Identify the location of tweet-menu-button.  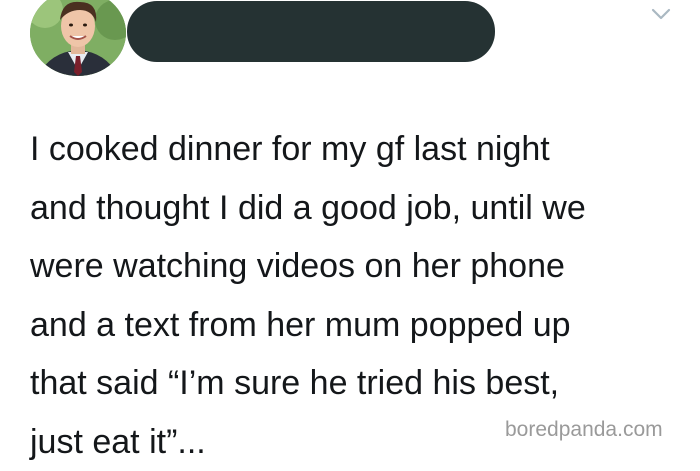
(661, 14).